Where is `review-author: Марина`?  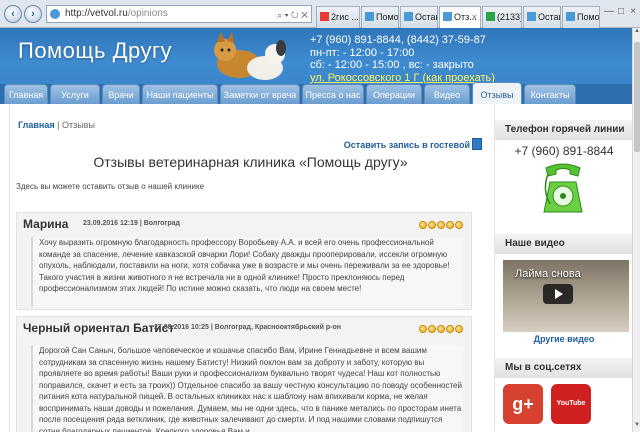
review-author: Марина is located at coordinates (46, 224).